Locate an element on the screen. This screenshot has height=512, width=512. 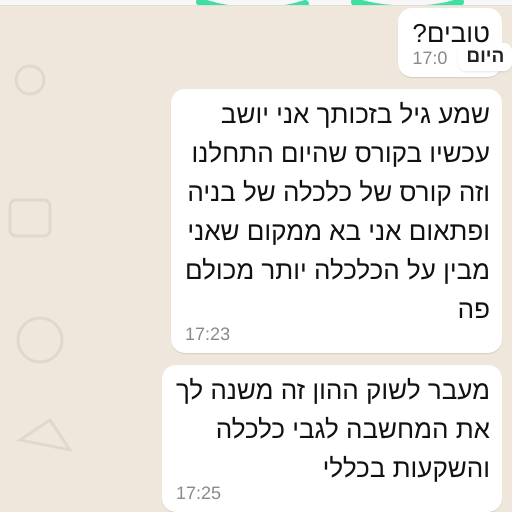
message-text: מעבר לשוק ההון זה משנה לך את המחשבה לגבי כלכלה והשקעות בכללי is located at coordinates (333, 429).